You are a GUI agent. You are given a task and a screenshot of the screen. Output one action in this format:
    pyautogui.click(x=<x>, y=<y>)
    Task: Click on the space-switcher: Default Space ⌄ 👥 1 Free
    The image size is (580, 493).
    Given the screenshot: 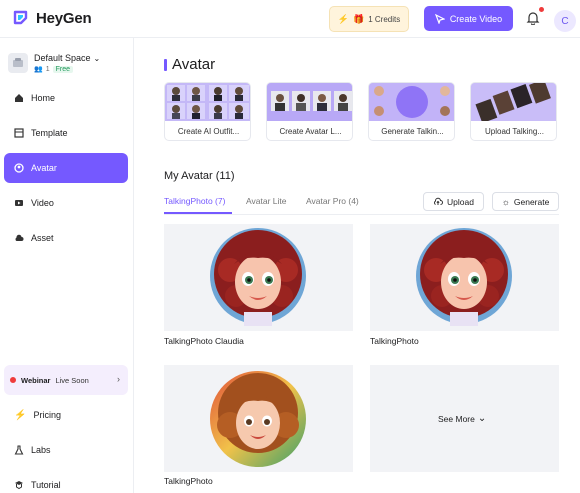 What is the action you would take?
    pyautogui.click(x=68, y=63)
    